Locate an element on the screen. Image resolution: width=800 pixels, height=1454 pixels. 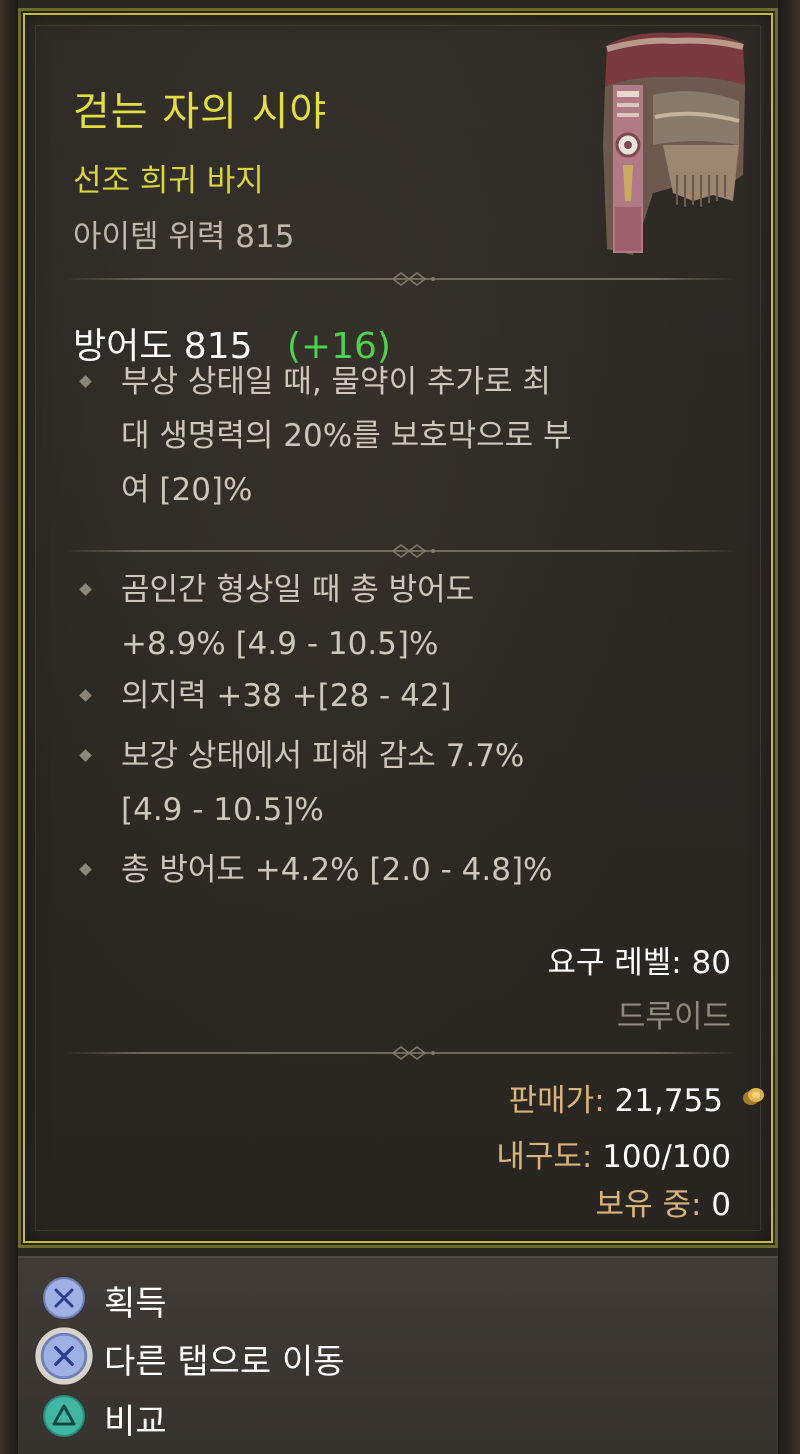
sell-price-value: 21,755 is located at coordinates (668, 1101).